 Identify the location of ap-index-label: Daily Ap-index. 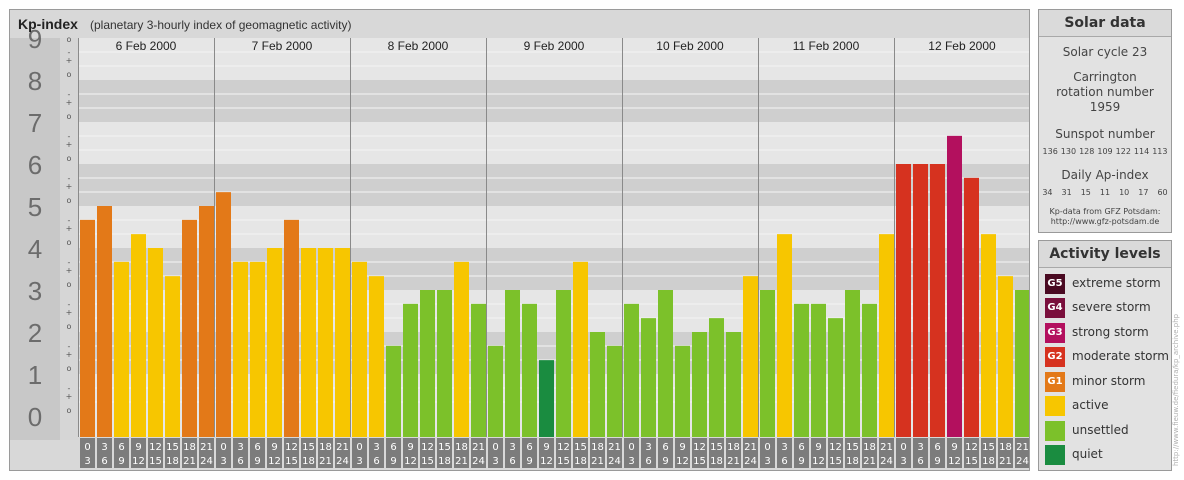
(1105, 175).